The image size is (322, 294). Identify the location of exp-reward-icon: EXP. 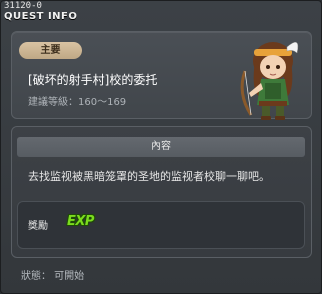
(80, 221).